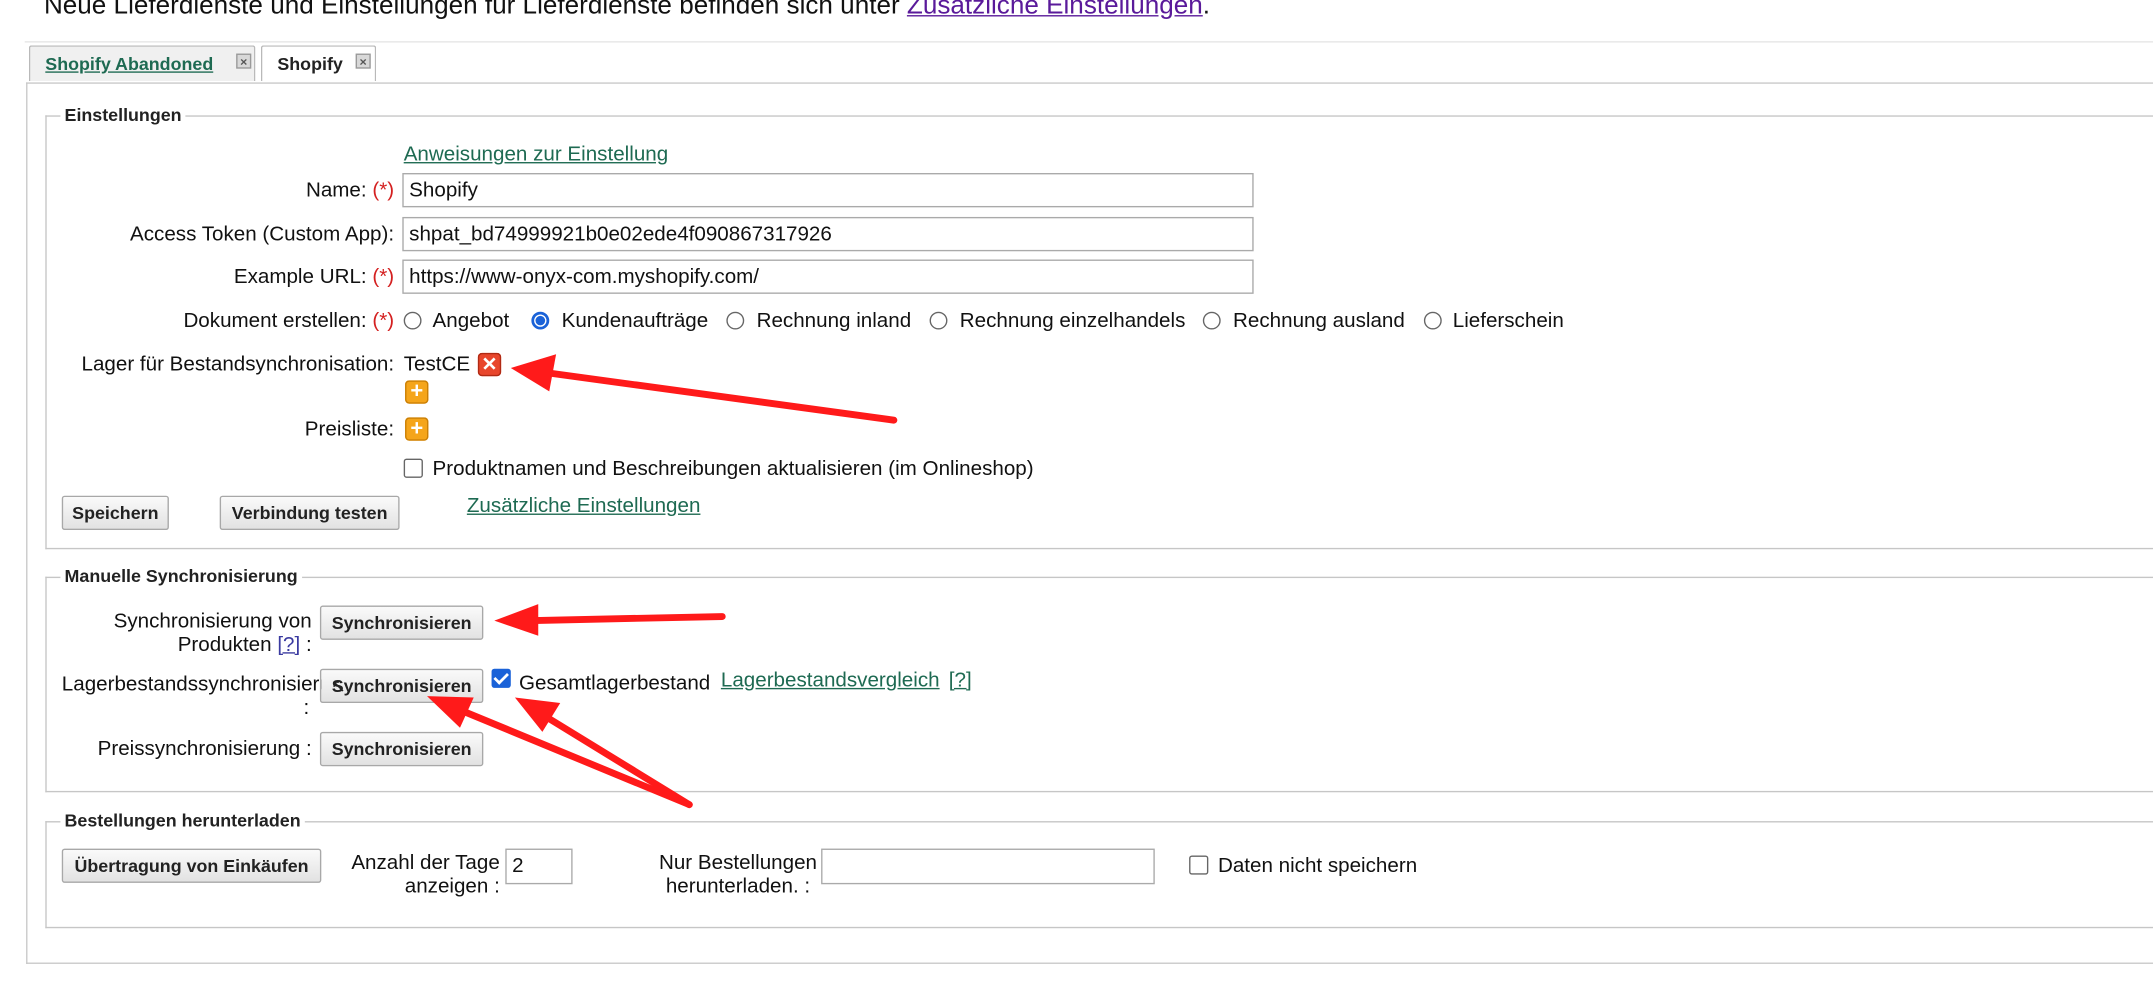 The image size is (2153, 996). What do you see at coordinates (828, 276) in the screenshot?
I see `example-url-input: https://www-onyx-com.myshopify.com/` at bounding box center [828, 276].